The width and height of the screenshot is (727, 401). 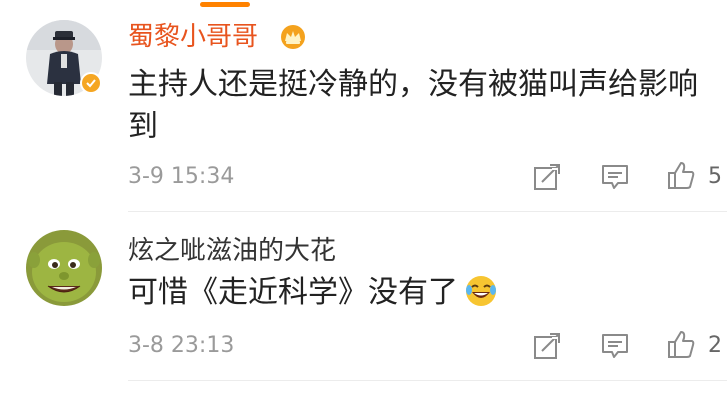 I want to click on avatar, so click(x=64, y=268).